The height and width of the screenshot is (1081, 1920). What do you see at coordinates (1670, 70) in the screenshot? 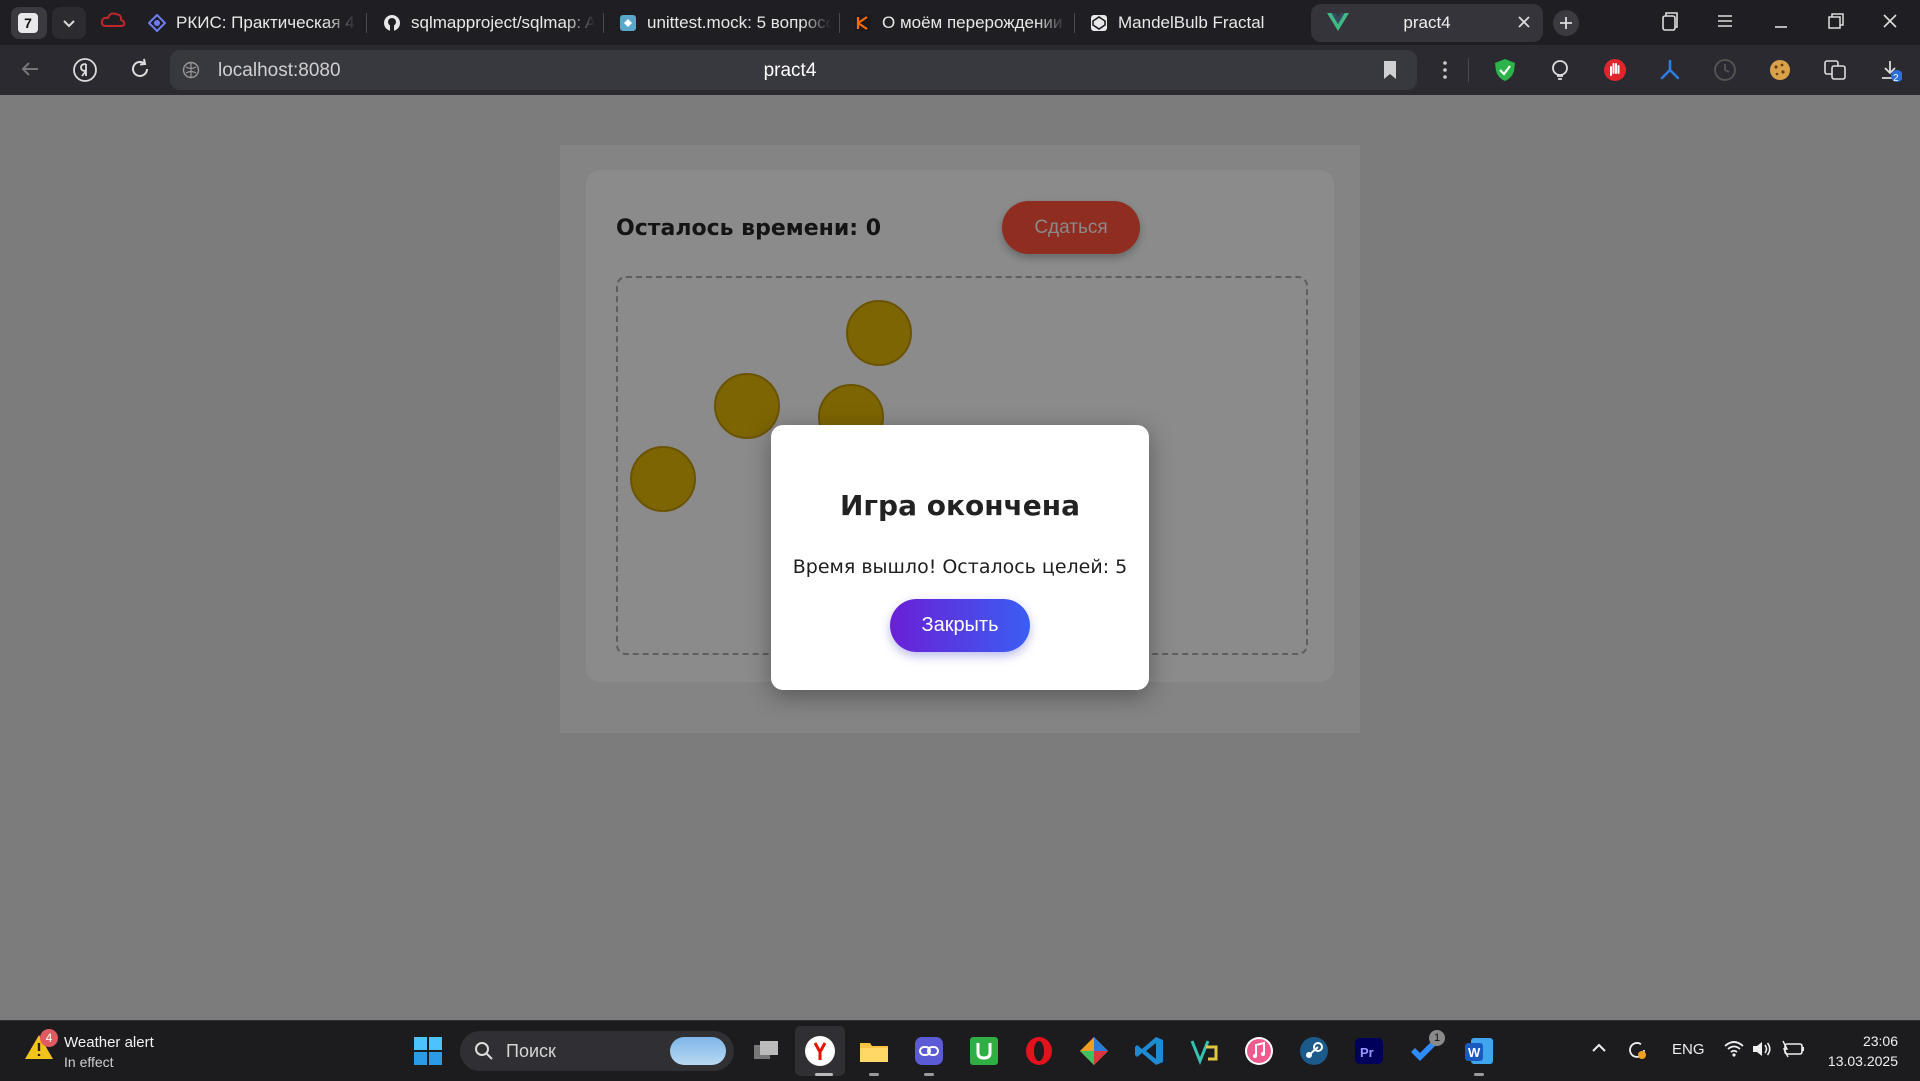
I see `network-icon` at bounding box center [1670, 70].